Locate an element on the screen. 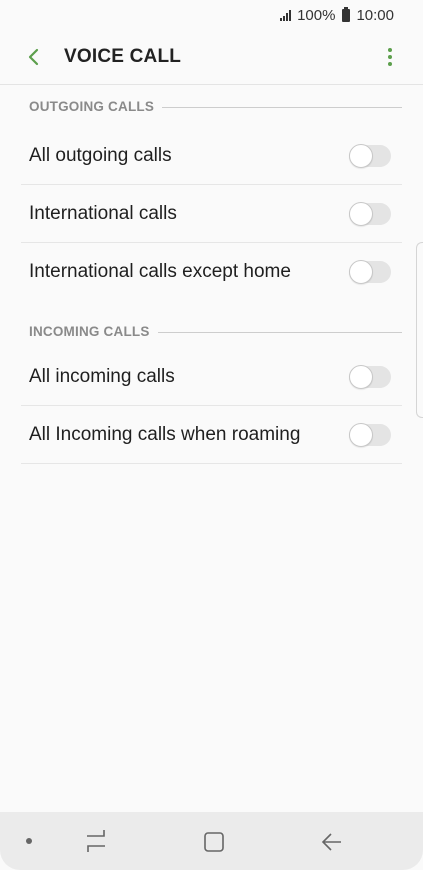 The width and height of the screenshot is (423, 870). back-arrow-icon is located at coordinates (332, 842).